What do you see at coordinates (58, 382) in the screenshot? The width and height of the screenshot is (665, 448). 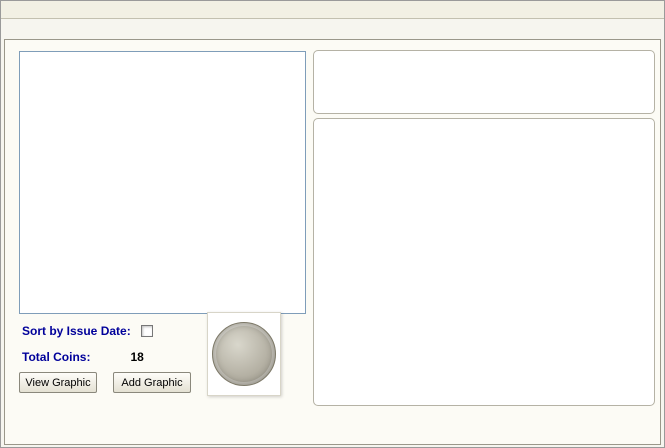 I see `view-graphic-button: View Graphic` at bounding box center [58, 382].